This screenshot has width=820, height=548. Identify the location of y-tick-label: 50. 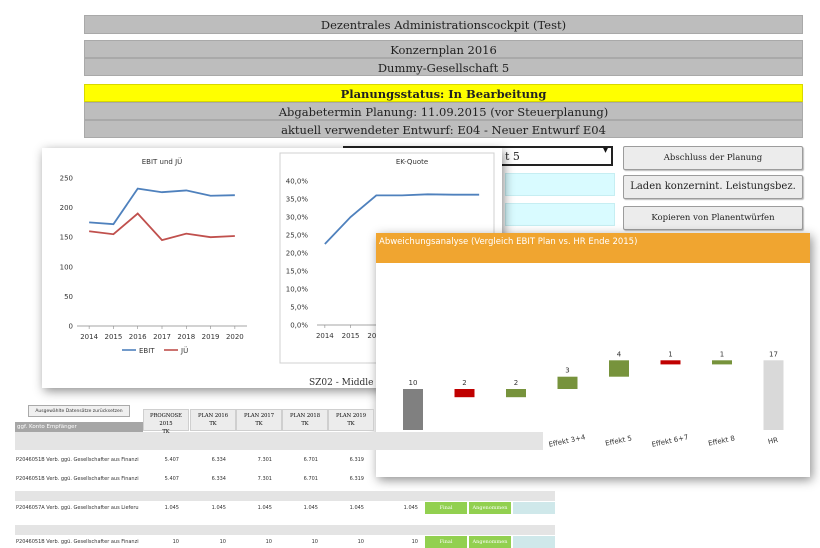
(68, 297).